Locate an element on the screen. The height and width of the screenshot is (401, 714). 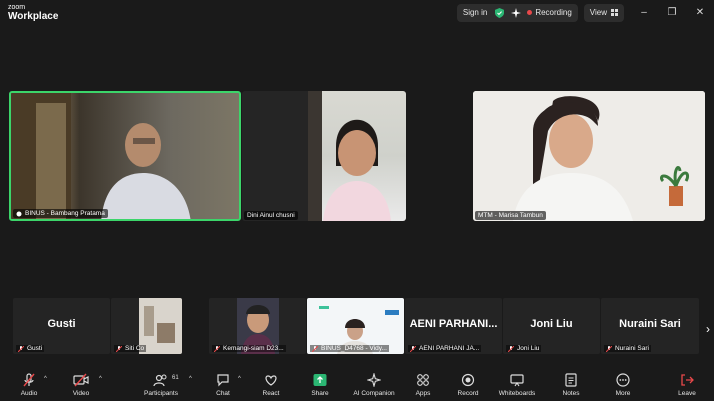
participant-thumbnail: Siti Co is located at coordinates (146, 326).